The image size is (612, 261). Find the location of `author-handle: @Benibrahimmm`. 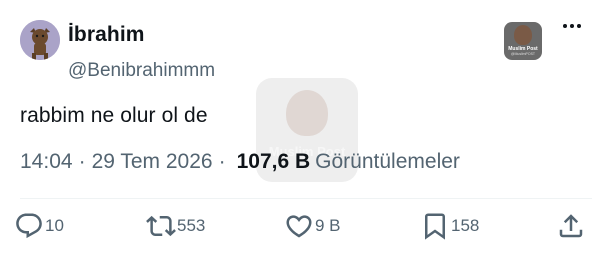

author-handle: @Benibrahimmm is located at coordinates (141, 71).